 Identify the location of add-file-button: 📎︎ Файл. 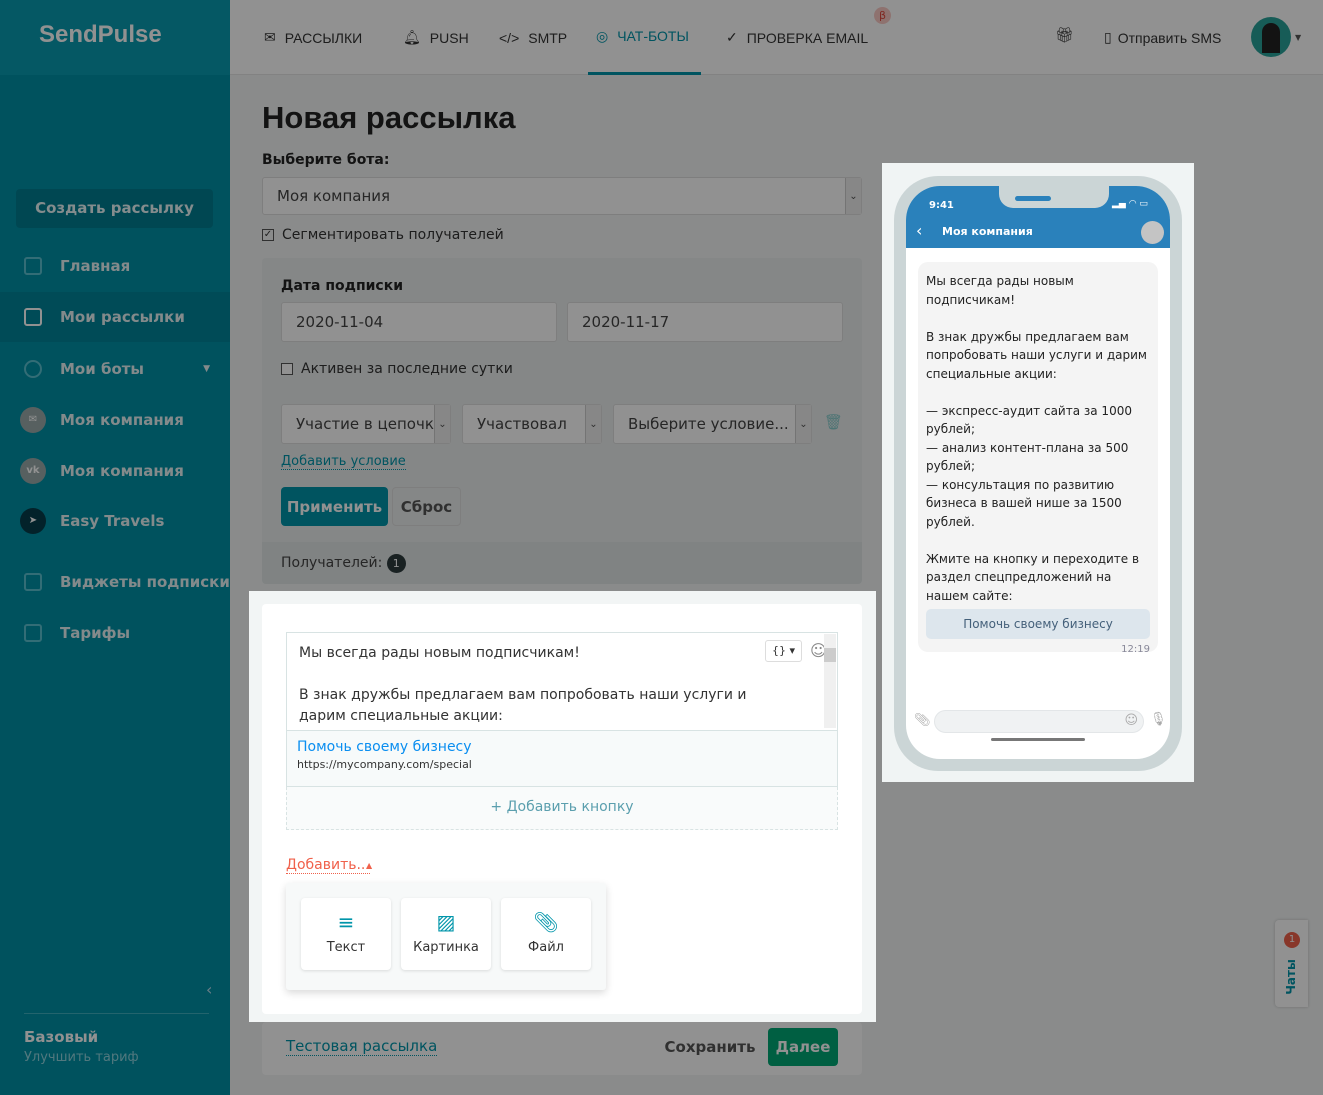
(546, 934).